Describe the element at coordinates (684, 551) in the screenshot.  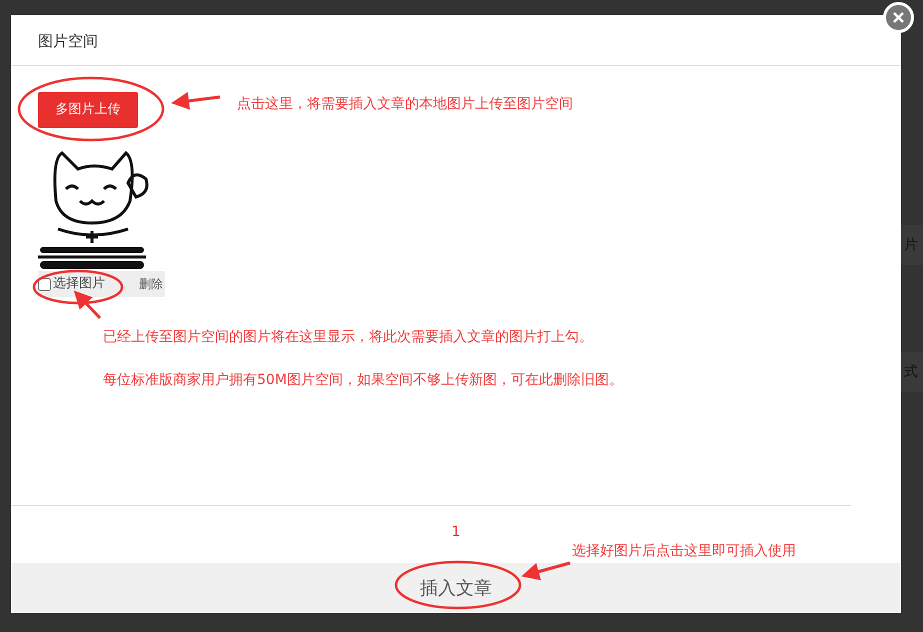
I see `annotation-note: 选择好图片后点击这里即可插入使用` at that location.